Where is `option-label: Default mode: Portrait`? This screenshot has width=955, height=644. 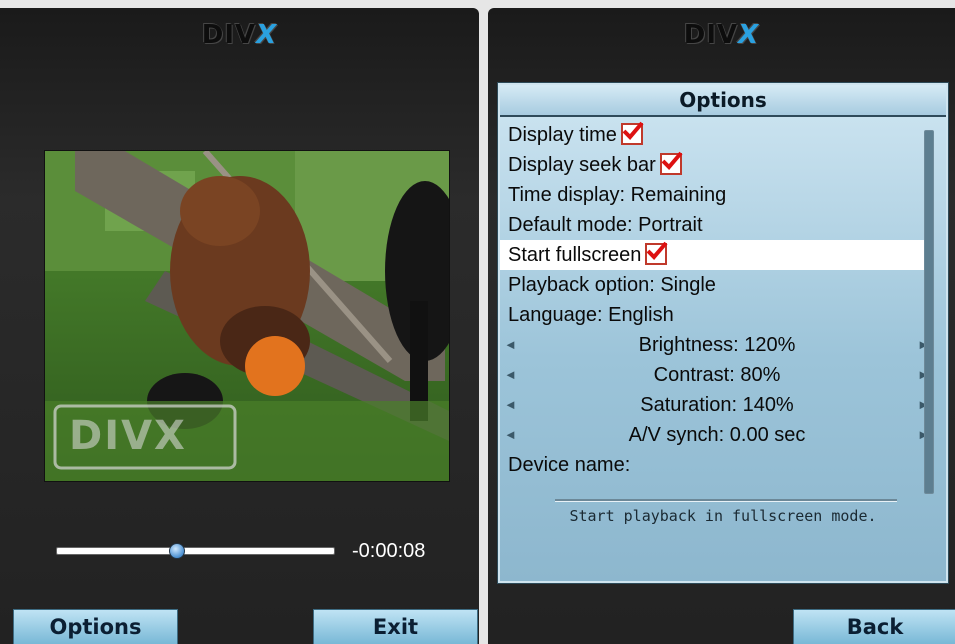 option-label: Default mode: Portrait is located at coordinates (605, 225).